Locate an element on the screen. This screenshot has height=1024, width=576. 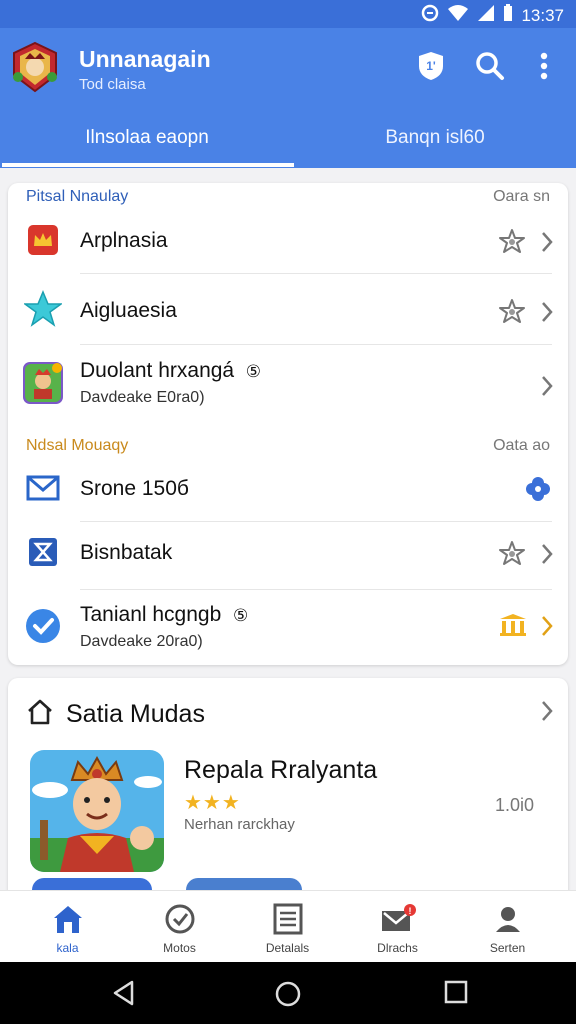
list-item-label: Duolant hrxangá ⑤ is located at coordinates (171, 370).